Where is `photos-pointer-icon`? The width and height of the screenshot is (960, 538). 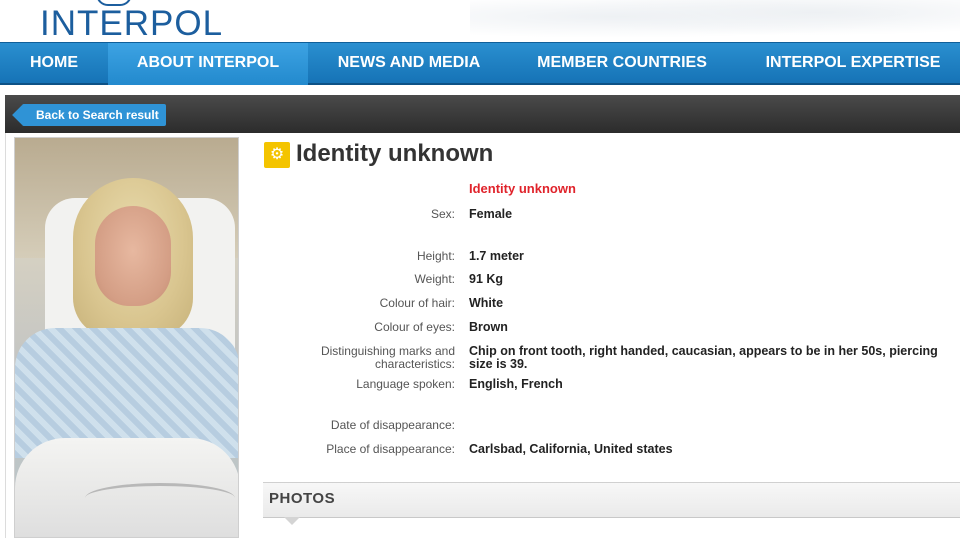 photos-pointer-icon is located at coordinates (292, 521).